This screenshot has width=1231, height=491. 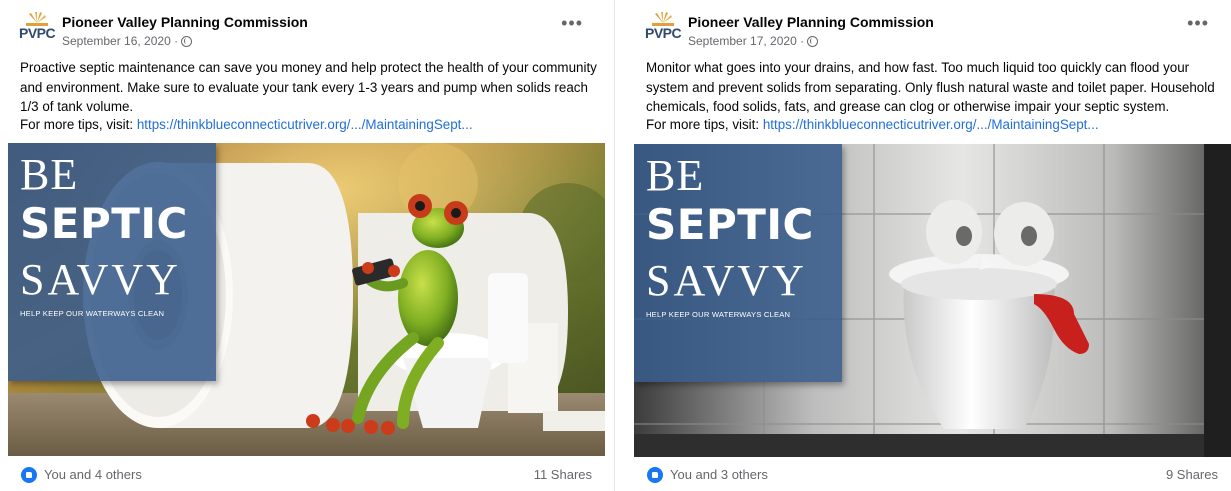 I want to click on post-footer: You and 4 others 11 Shares, so click(x=306, y=473).